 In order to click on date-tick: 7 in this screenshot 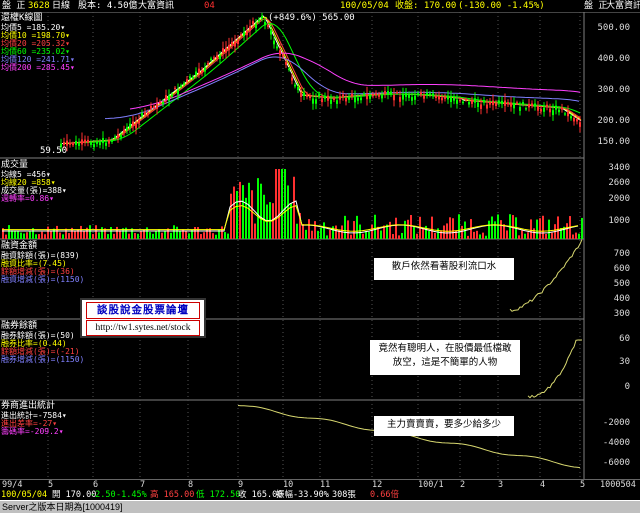, I will do `click(143, 485)`.